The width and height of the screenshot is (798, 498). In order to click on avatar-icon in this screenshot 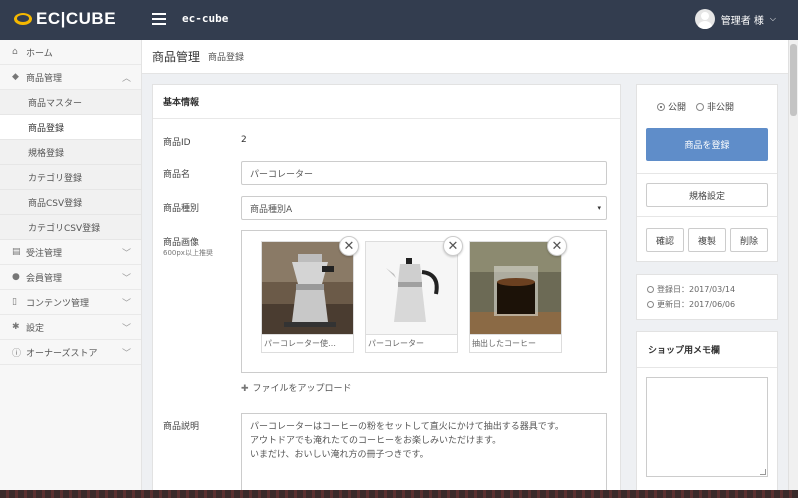, I will do `click(704, 19)`.